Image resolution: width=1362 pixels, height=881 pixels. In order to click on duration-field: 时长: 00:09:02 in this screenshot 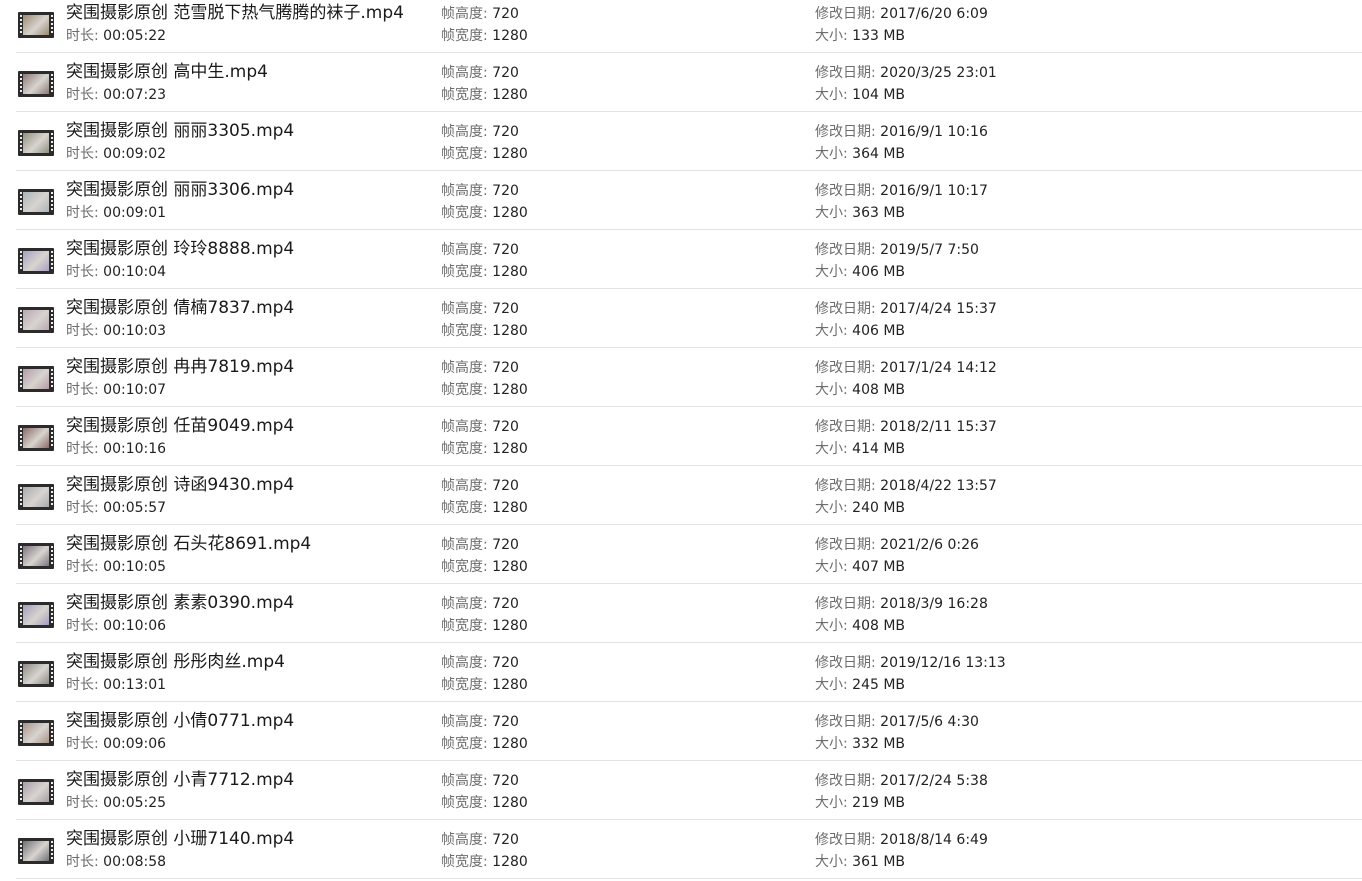, I will do `click(116, 154)`.